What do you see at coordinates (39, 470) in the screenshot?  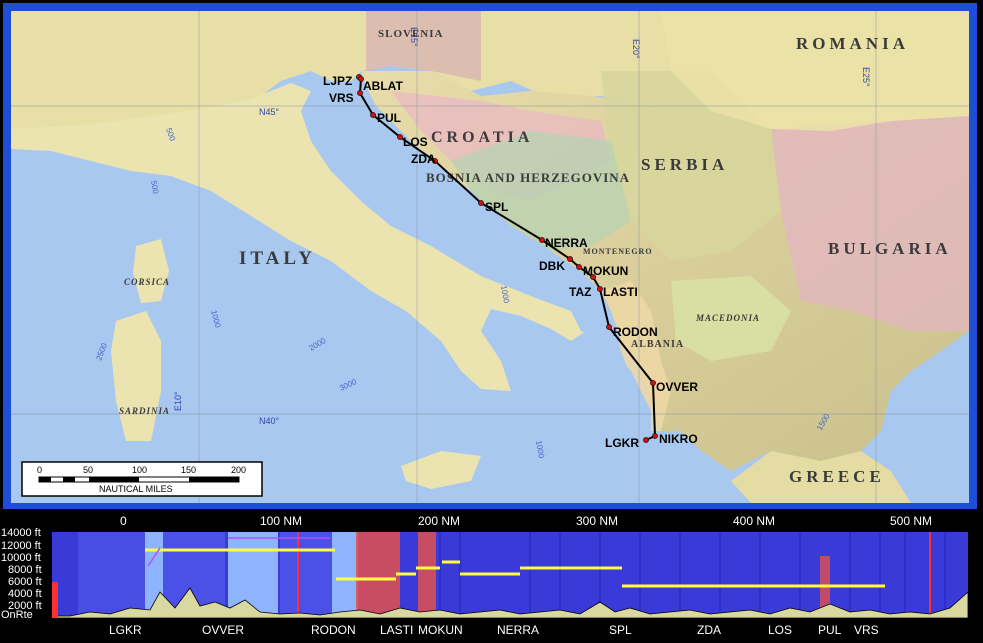 I see `scale-tick-label: 0` at bounding box center [39, 470].